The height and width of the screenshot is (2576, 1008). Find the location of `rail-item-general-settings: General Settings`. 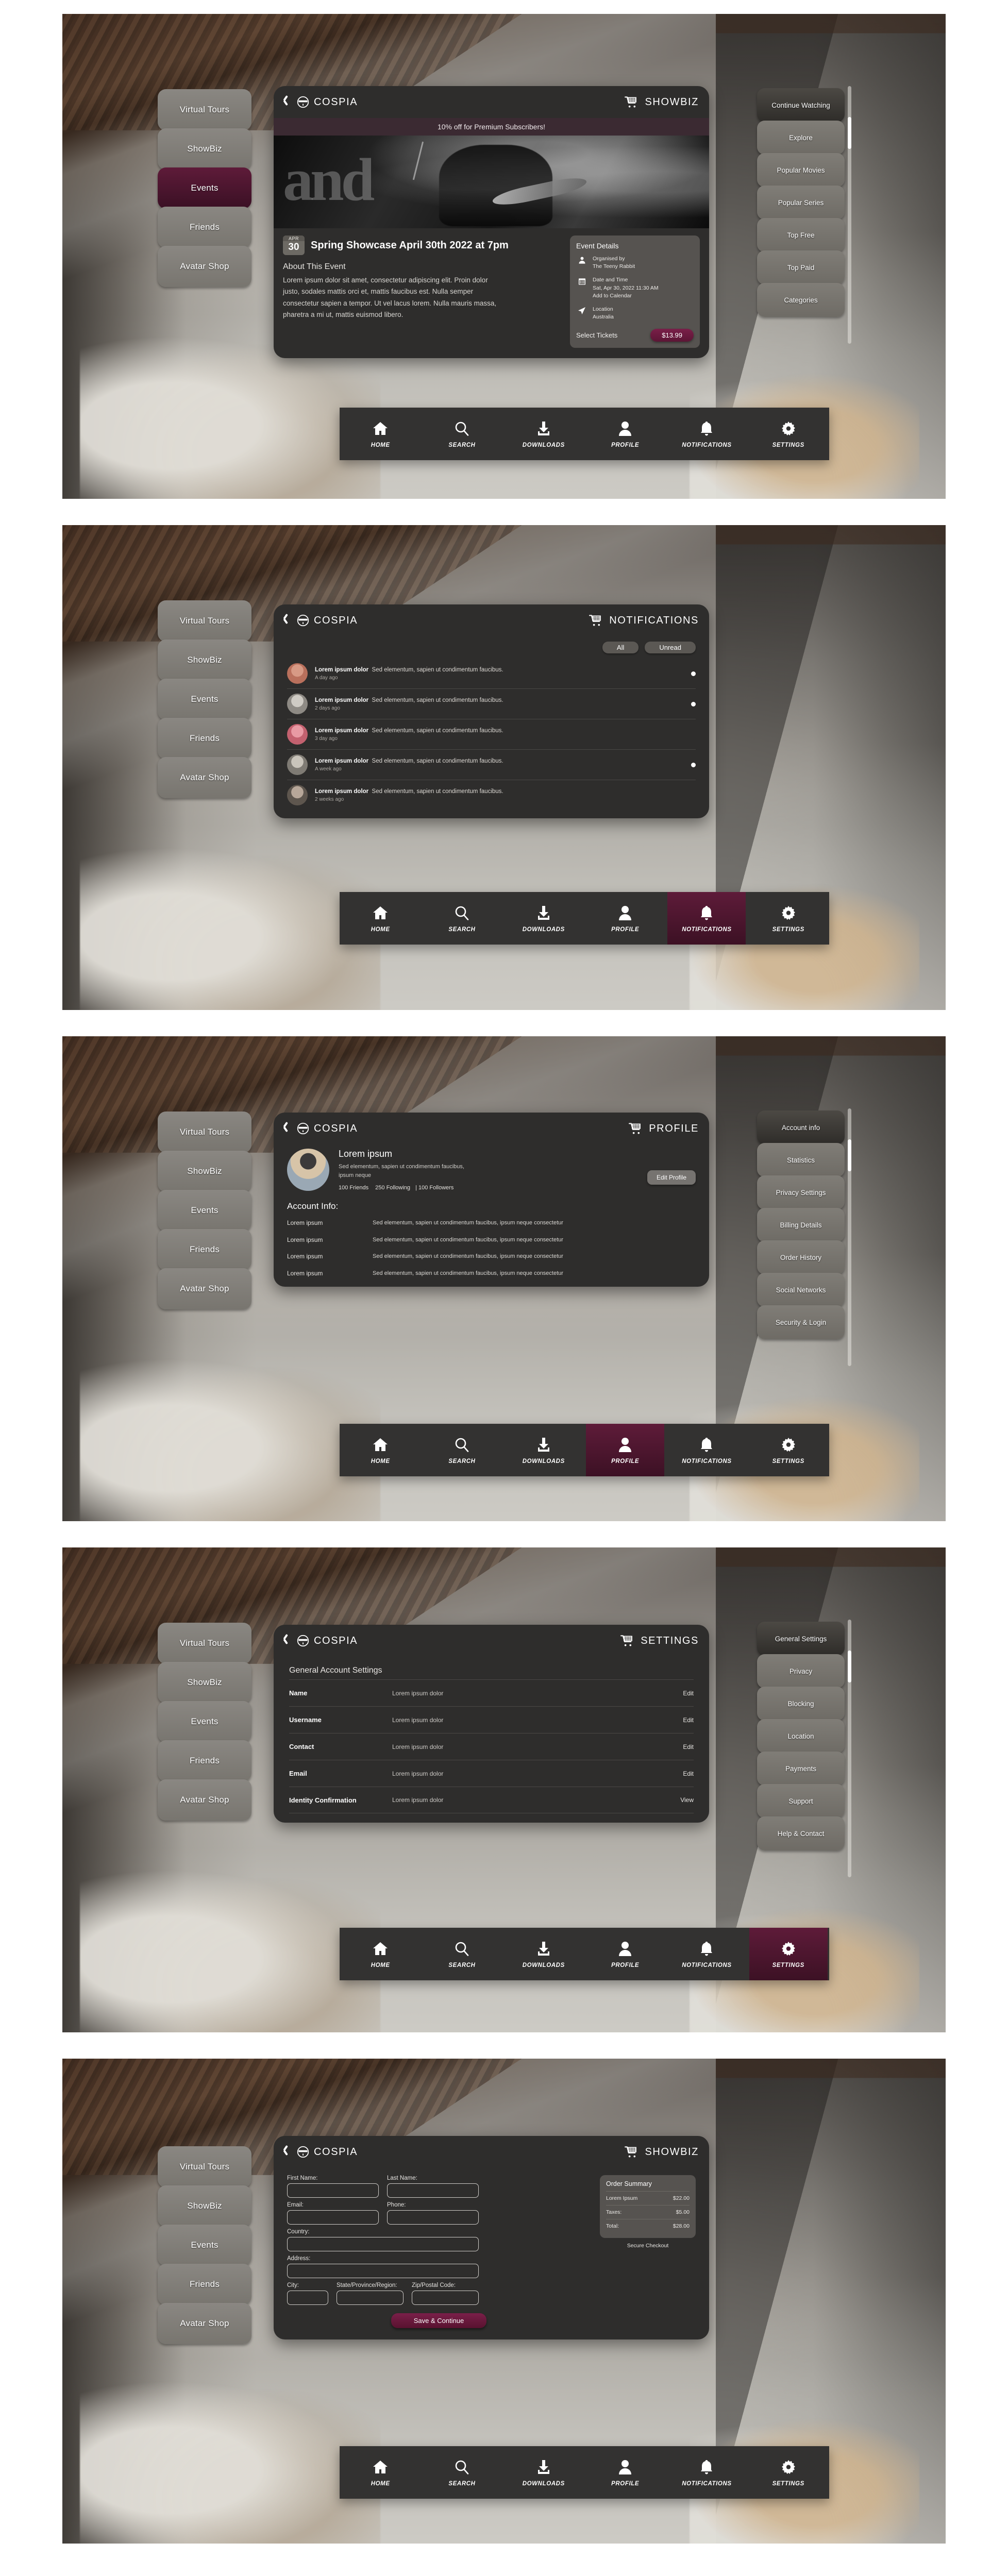

rail-item-general-settings: General Settings is located at coordinates (801, 1639).